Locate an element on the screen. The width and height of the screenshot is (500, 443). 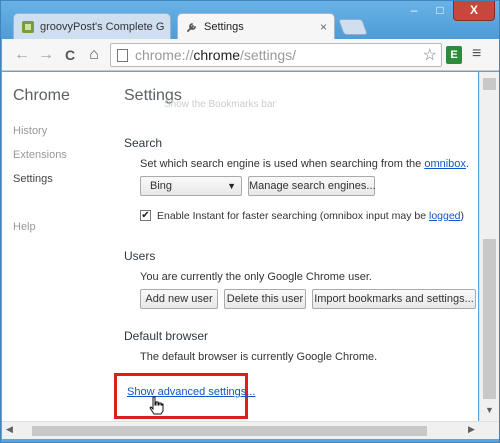
search-engine-select: Bing ▼ is located at coordinates (191, 186).